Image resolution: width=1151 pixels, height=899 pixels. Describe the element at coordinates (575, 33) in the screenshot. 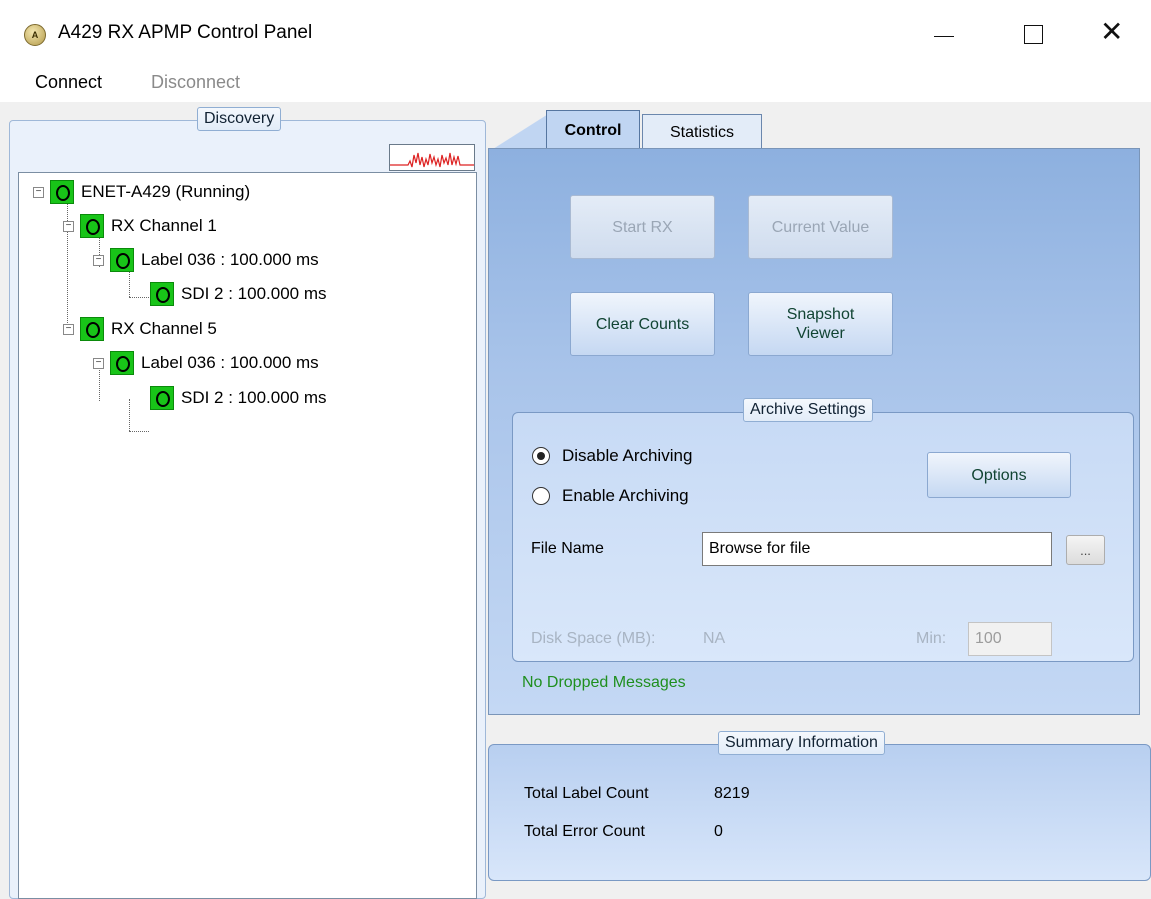

I see `title-bar: A A429 RX APMP Control Panel ✕` at that location.